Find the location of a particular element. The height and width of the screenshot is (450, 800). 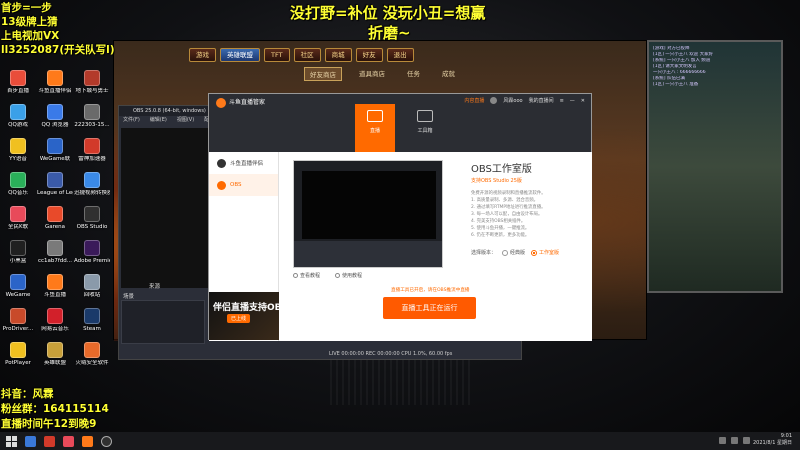

preview-screen is located at coordinates (369, 205).